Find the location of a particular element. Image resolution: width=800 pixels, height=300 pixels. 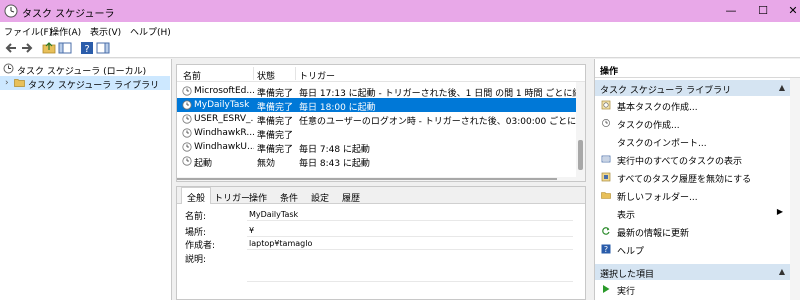

column-header-name: 名前 is located at coordinates (192, 75).